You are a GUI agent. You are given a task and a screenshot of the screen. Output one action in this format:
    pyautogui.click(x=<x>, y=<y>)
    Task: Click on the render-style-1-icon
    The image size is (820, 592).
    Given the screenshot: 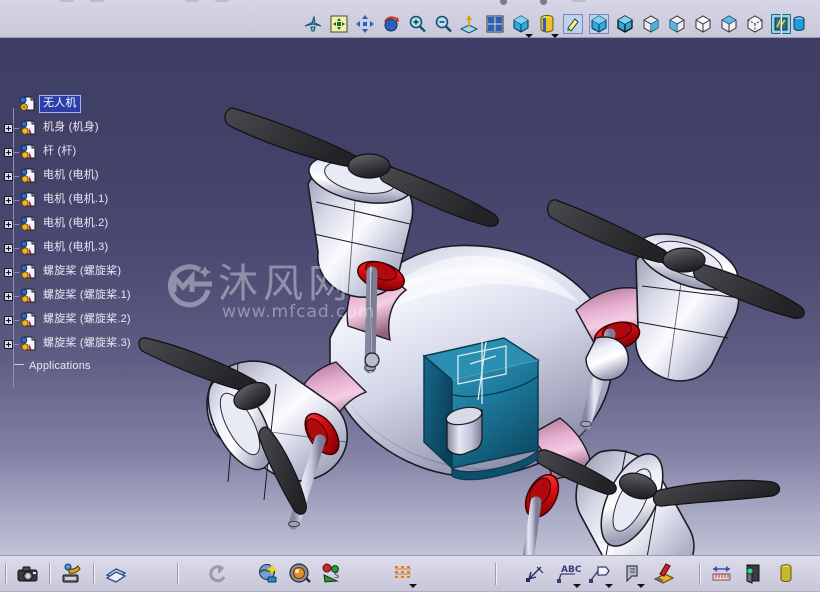 What is the action you would take?
    pyautogui.click(x=573, y=24)
    